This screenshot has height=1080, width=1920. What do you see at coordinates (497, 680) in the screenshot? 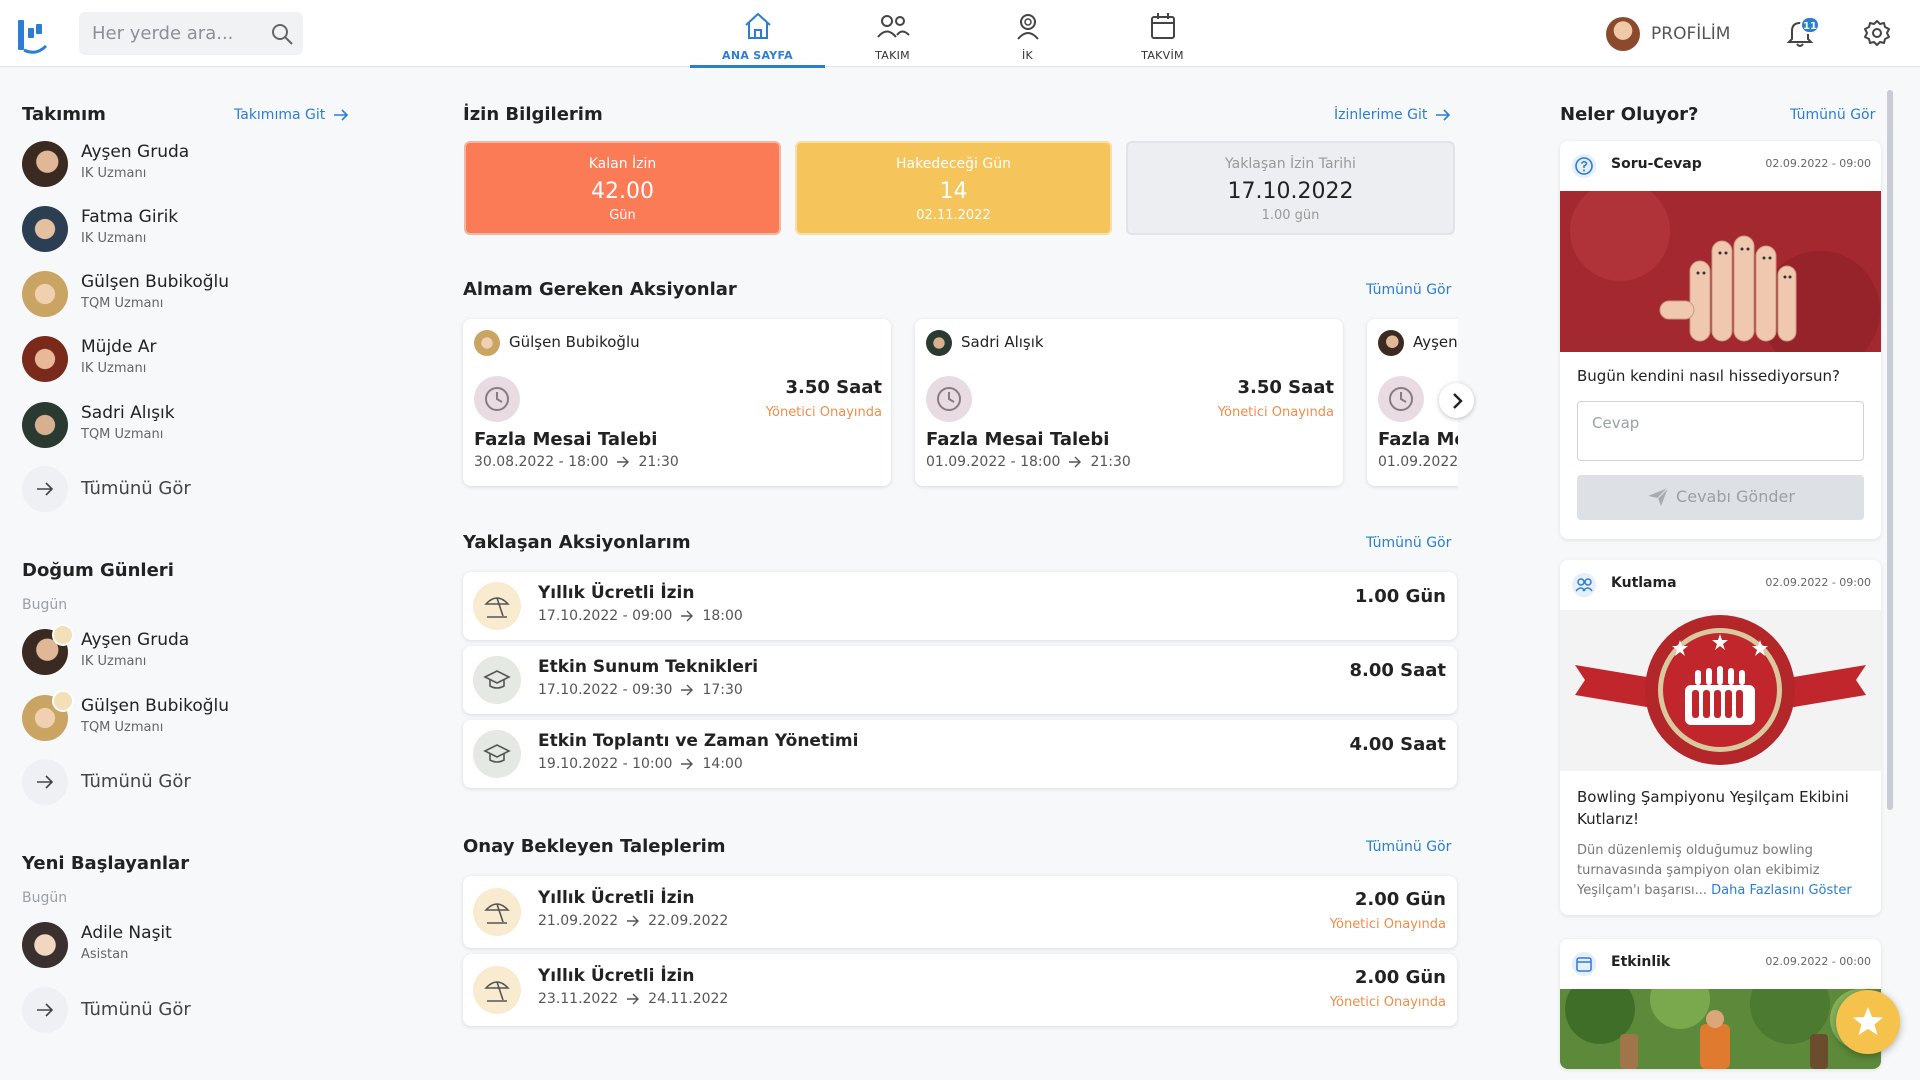
I see `graduation-cap-icon` at bounding box center [497, 680].